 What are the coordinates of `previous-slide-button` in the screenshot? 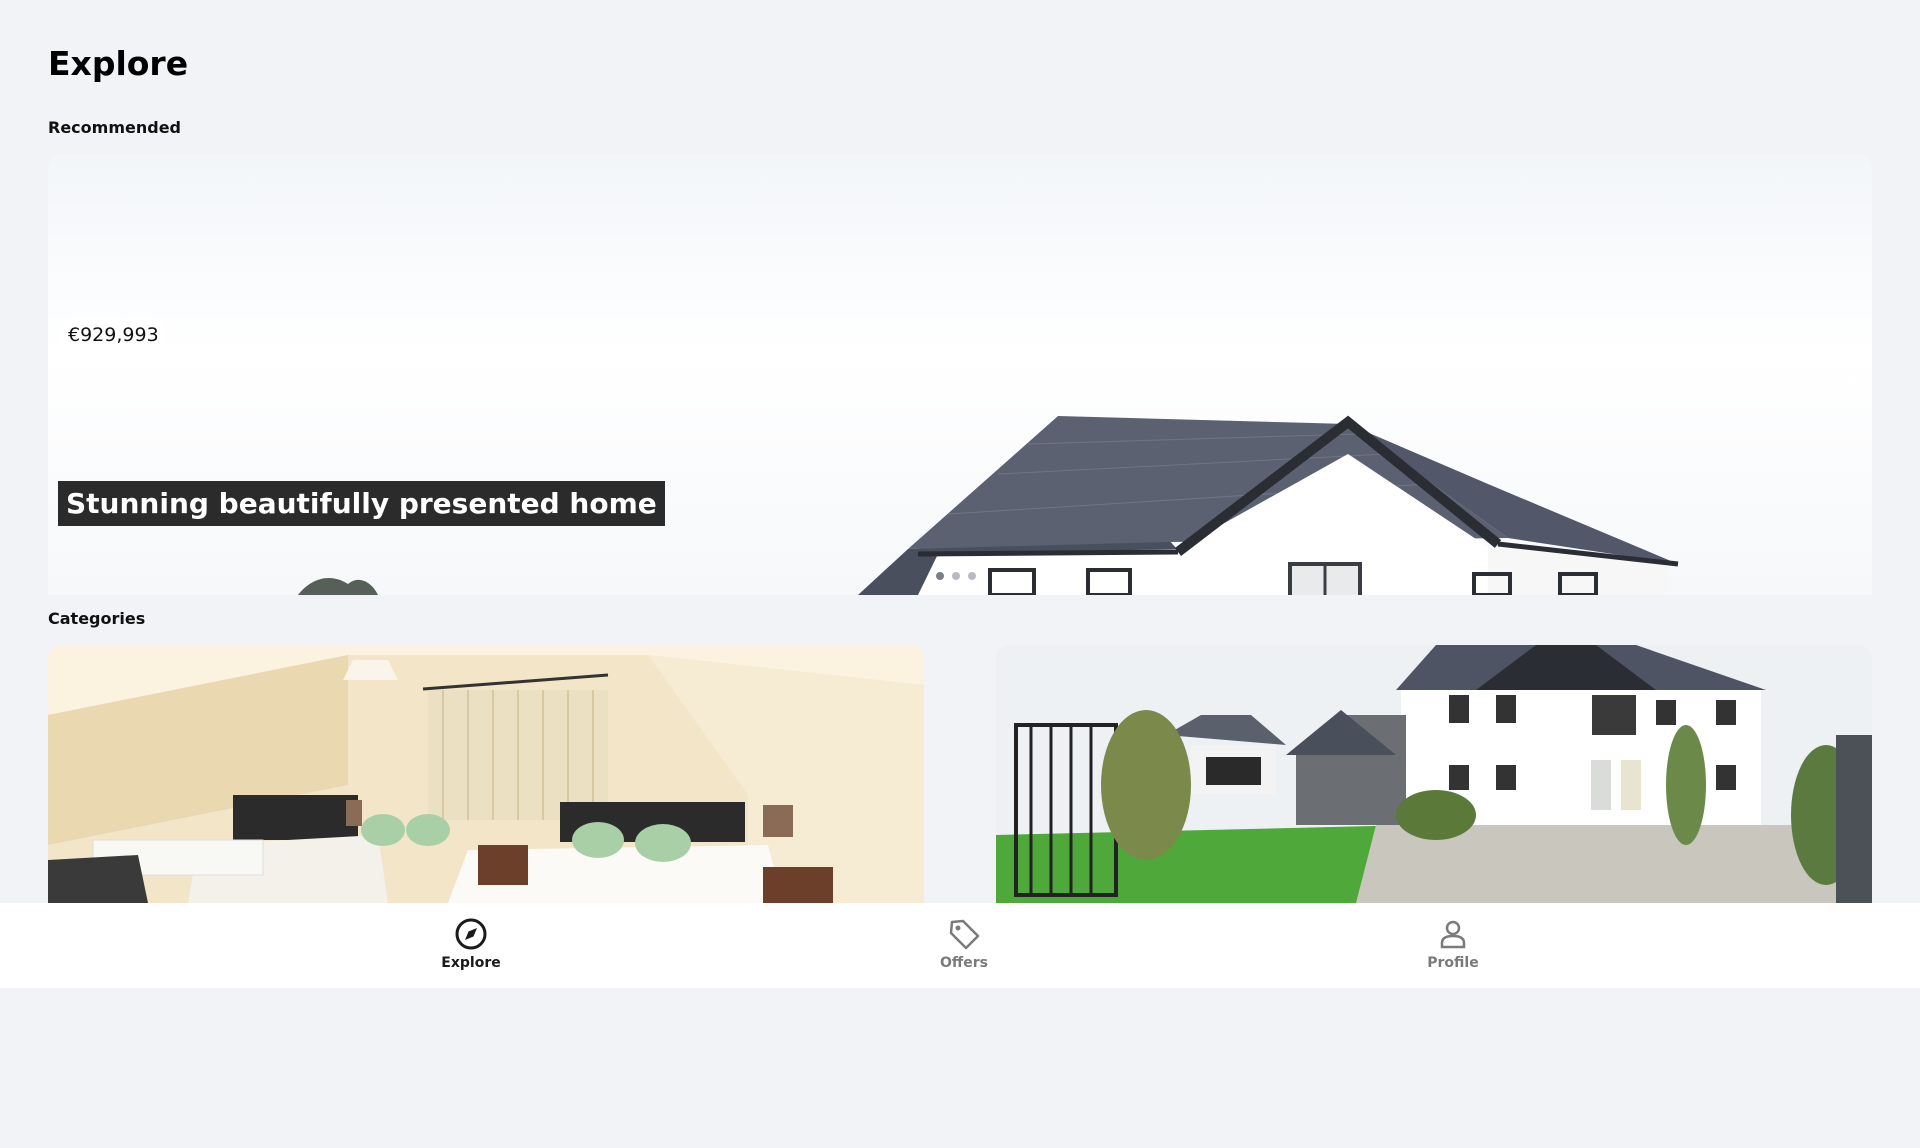 It's located at (74, 379).